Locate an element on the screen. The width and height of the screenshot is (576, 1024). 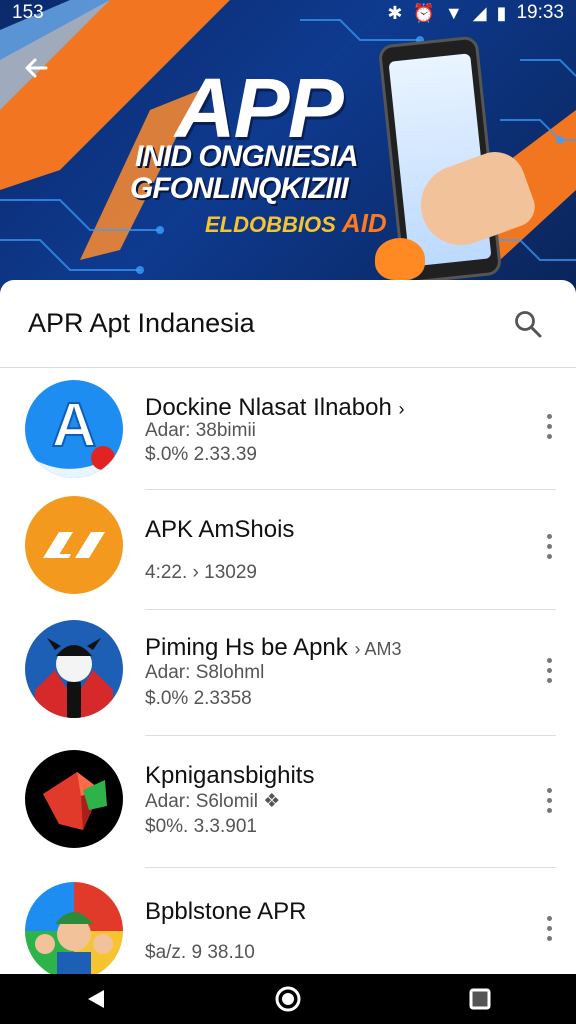
app-meta-1: Adar: S8lohml is located at coordinates (205, 672).